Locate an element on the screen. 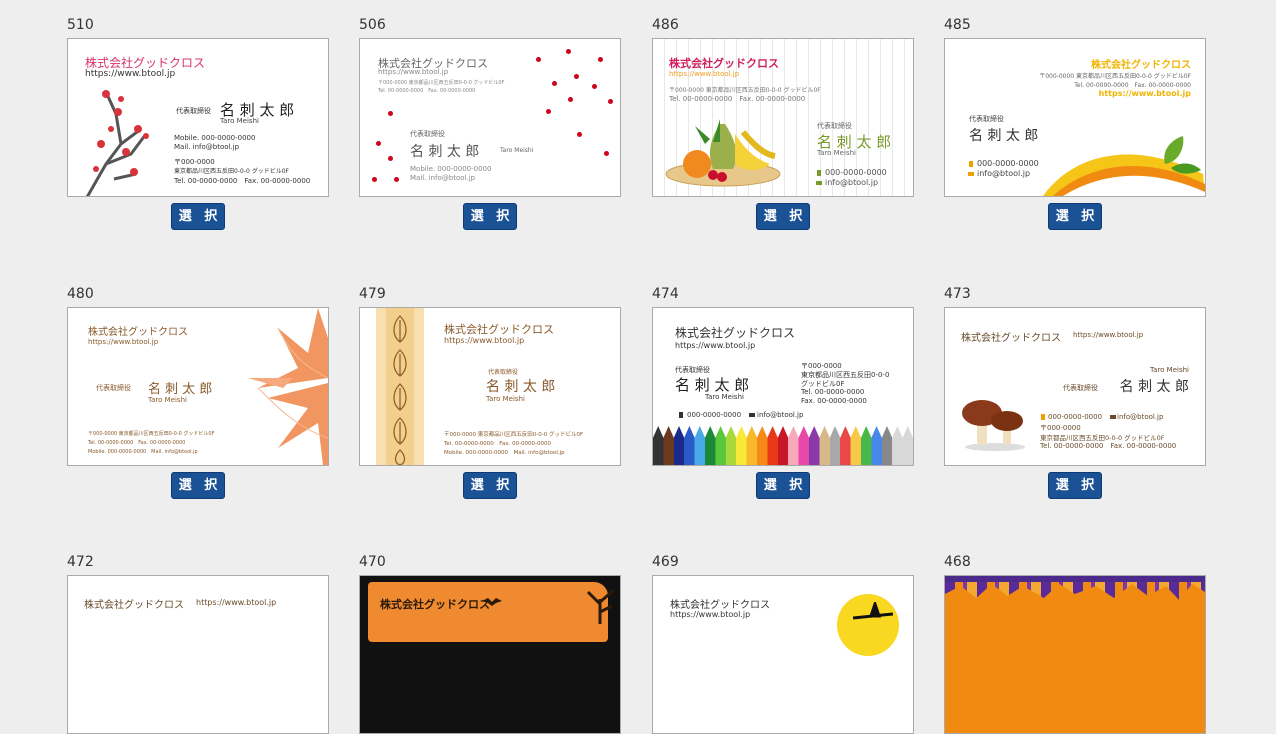  tree-silhouette-icon is located at coordinates (600, 606).